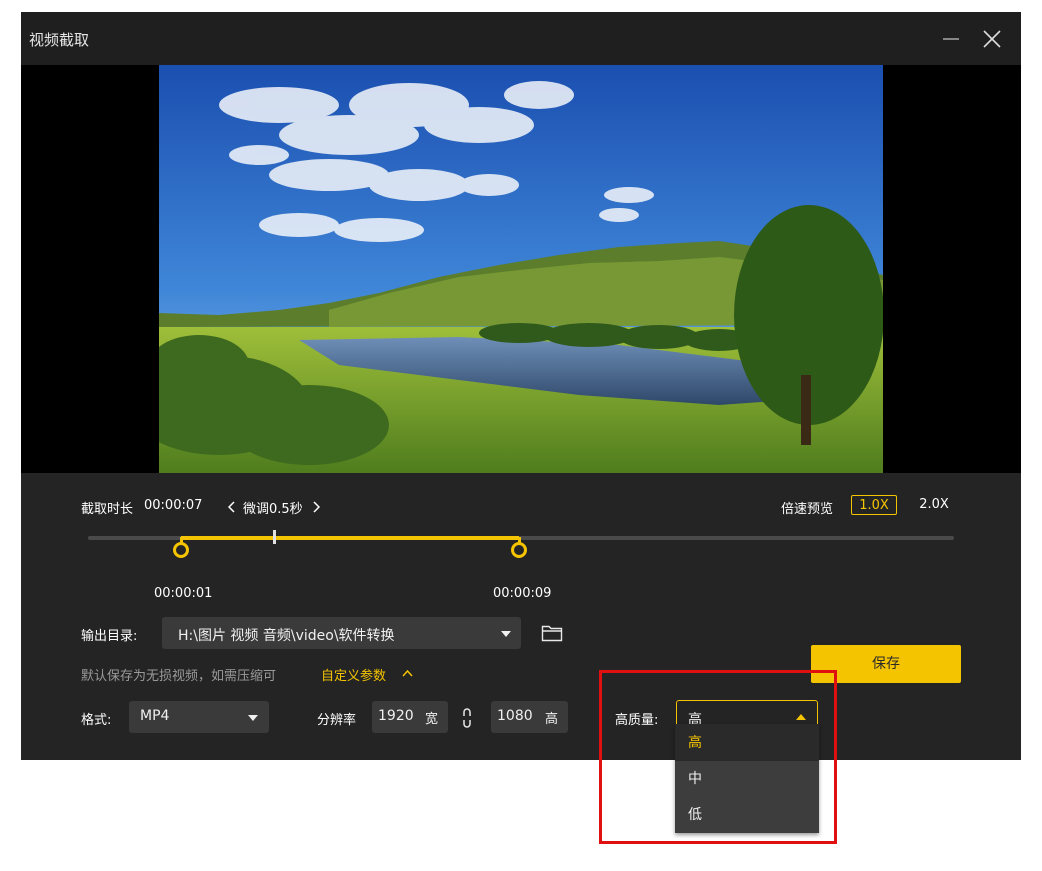 This screenshot has height=871, width=1042. What do you see at coordinates (232, 507) in the screenshot?
I see `chevron-left-icon` at bounding box center [232, 507].